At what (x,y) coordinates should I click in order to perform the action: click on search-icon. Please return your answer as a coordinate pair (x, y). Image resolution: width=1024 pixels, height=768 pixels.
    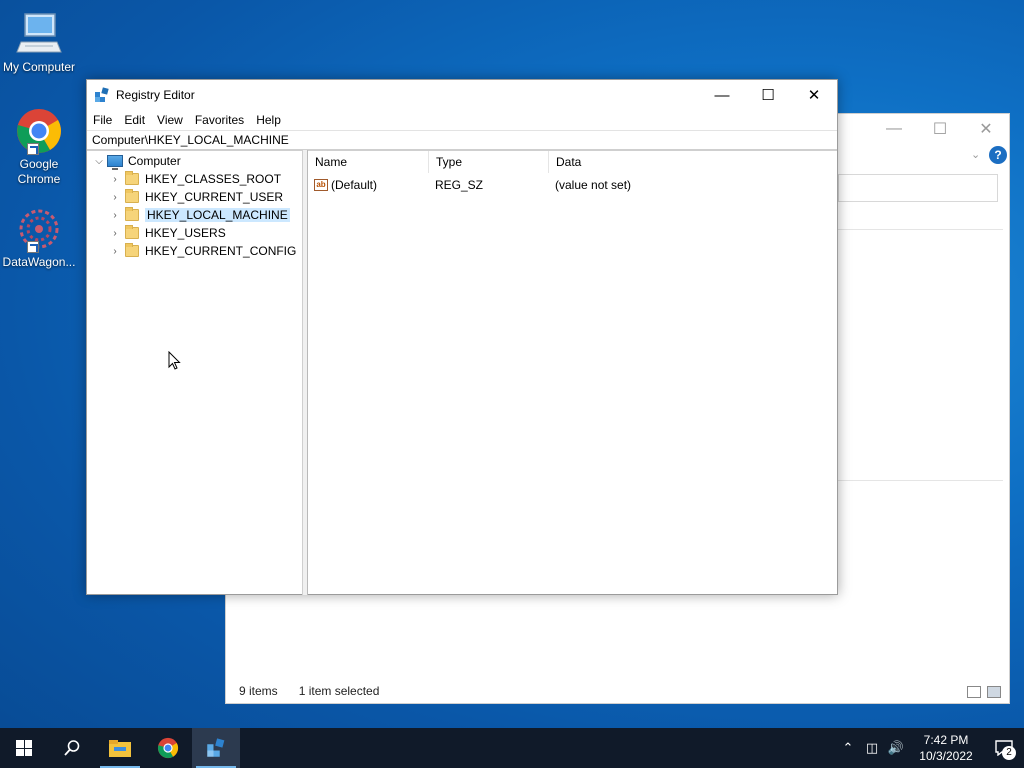
    Looking at the image, I should click on (72, 748).